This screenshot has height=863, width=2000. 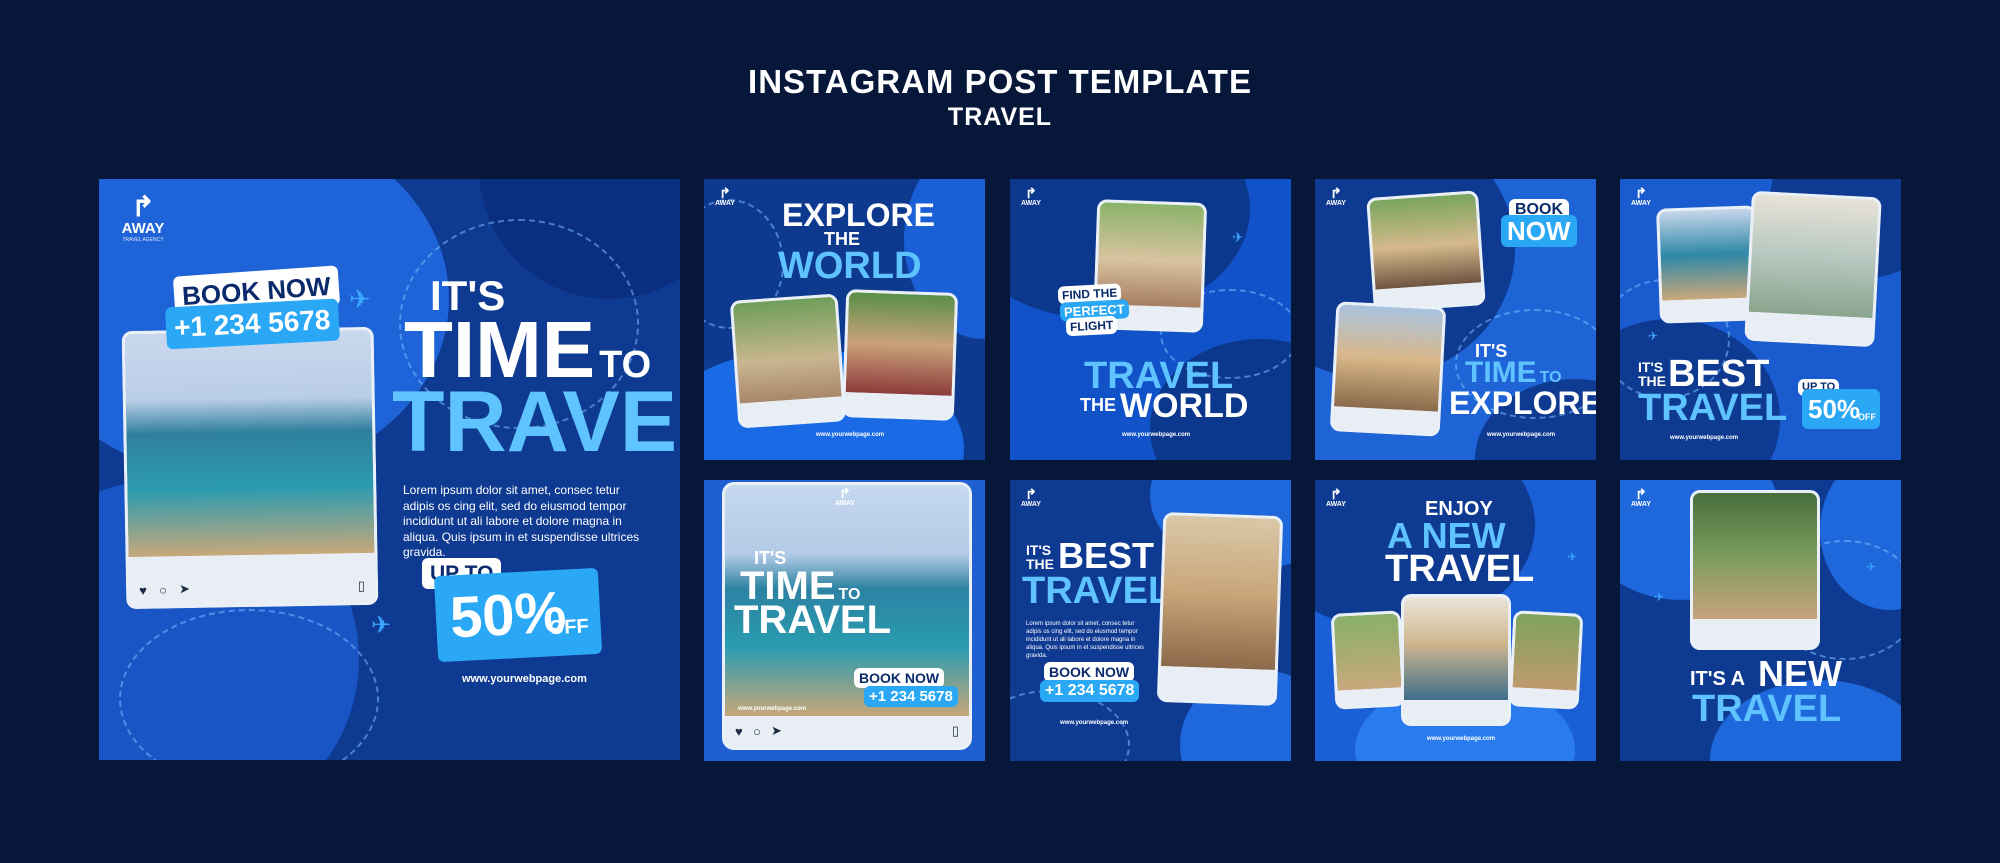 I want to click on now-badge: NOW, so click(x=1539, y=231).